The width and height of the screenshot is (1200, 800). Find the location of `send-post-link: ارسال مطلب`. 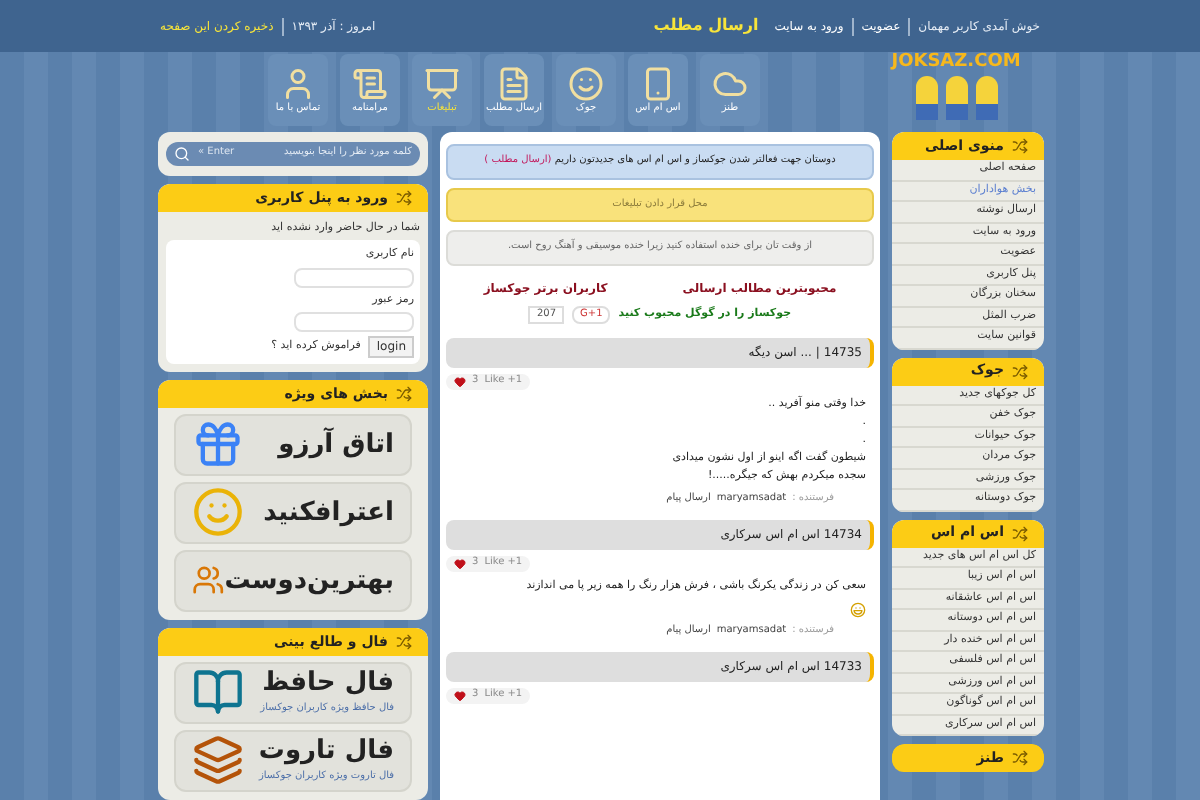

send-post-link: ارسال مطلب is located at coordinates (706, 26).